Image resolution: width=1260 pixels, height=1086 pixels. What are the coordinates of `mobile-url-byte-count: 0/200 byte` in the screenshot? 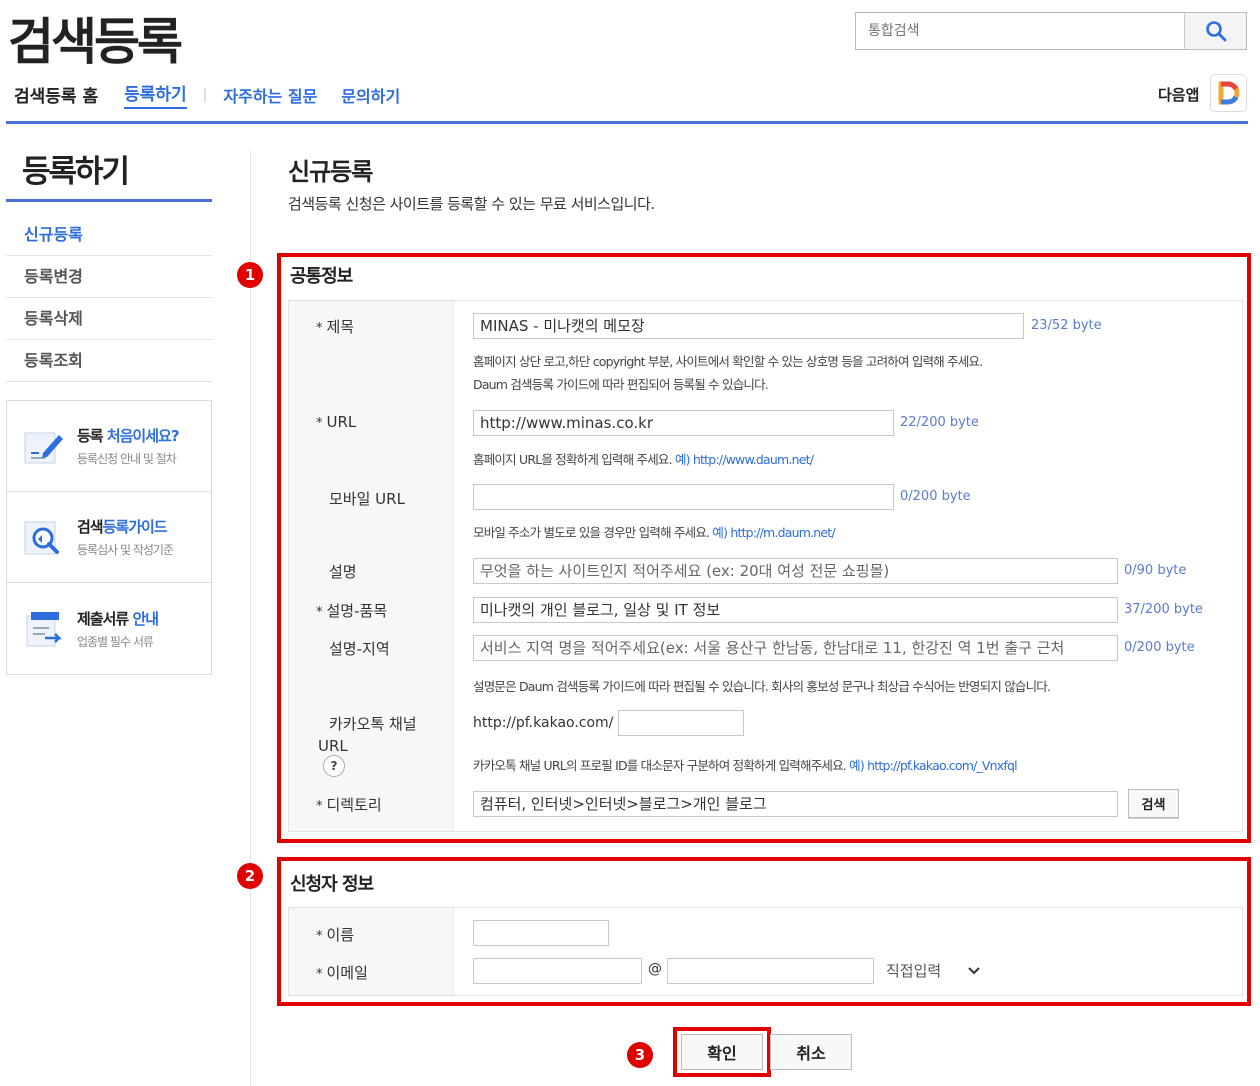 It's located at (935, 496).